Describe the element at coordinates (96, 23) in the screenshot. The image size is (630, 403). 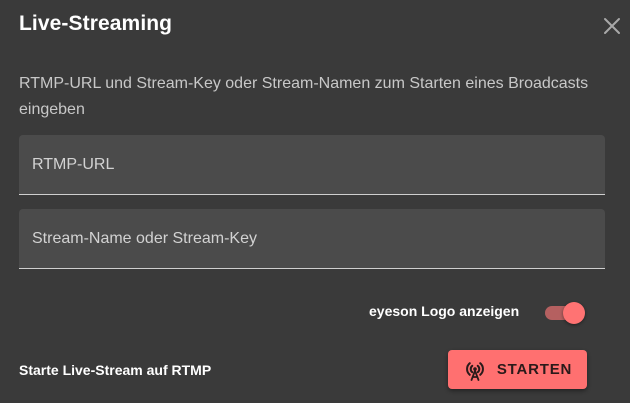
I see `dialog-title: Live-Streaming` at that location.